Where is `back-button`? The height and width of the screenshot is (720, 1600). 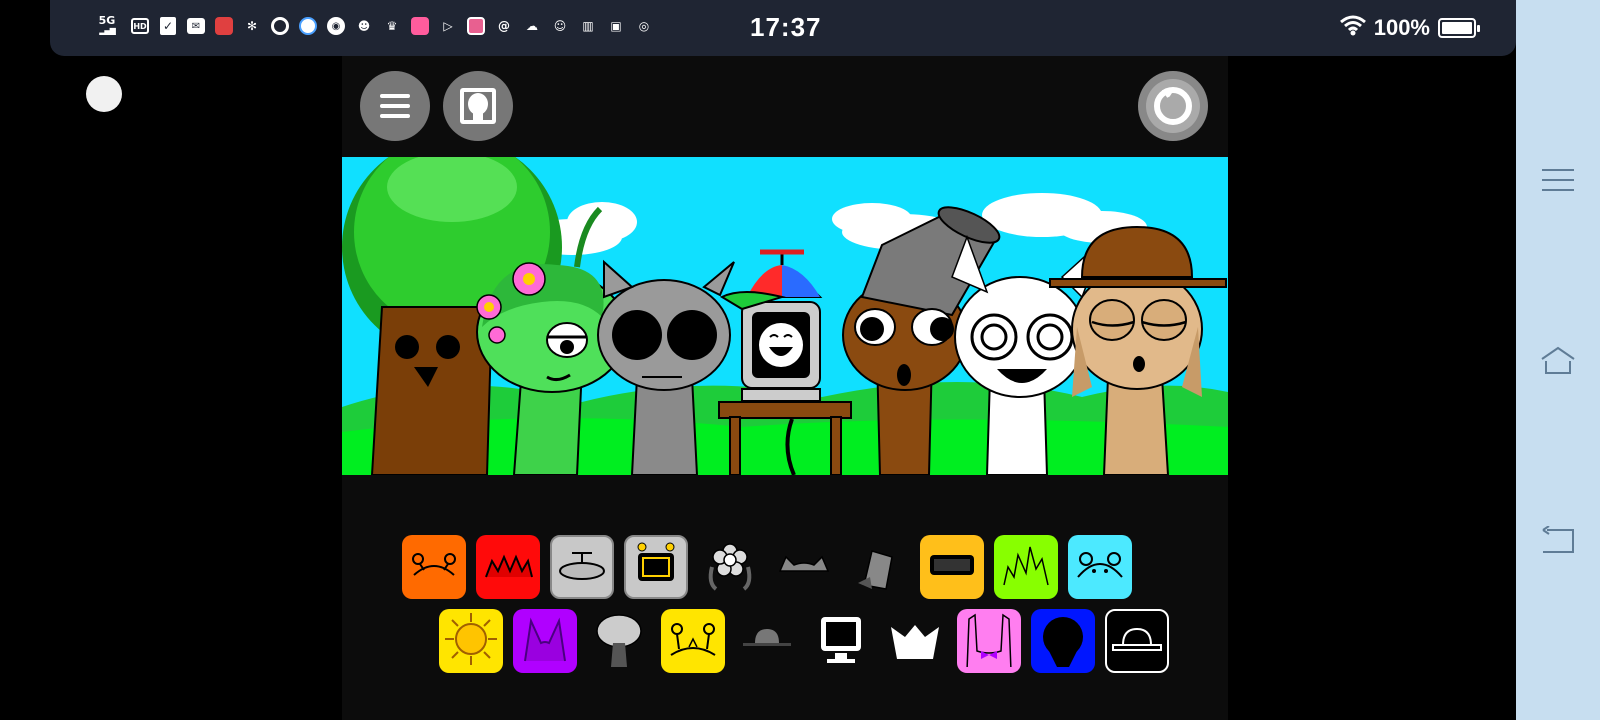 back-button is located at coordinates (1558, 540).